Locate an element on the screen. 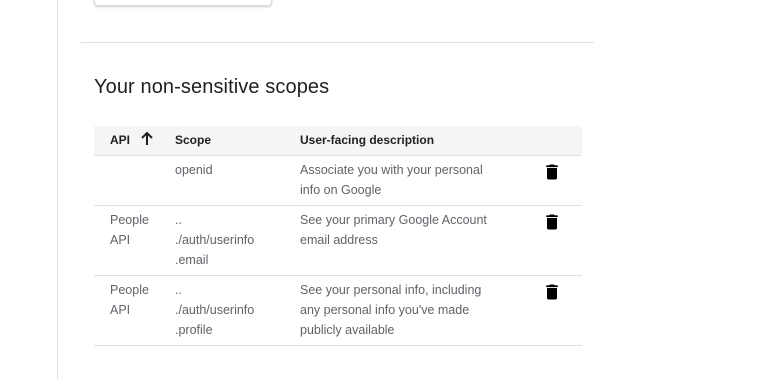  scope-header-label: Scope is located at coordinates (193, 140).